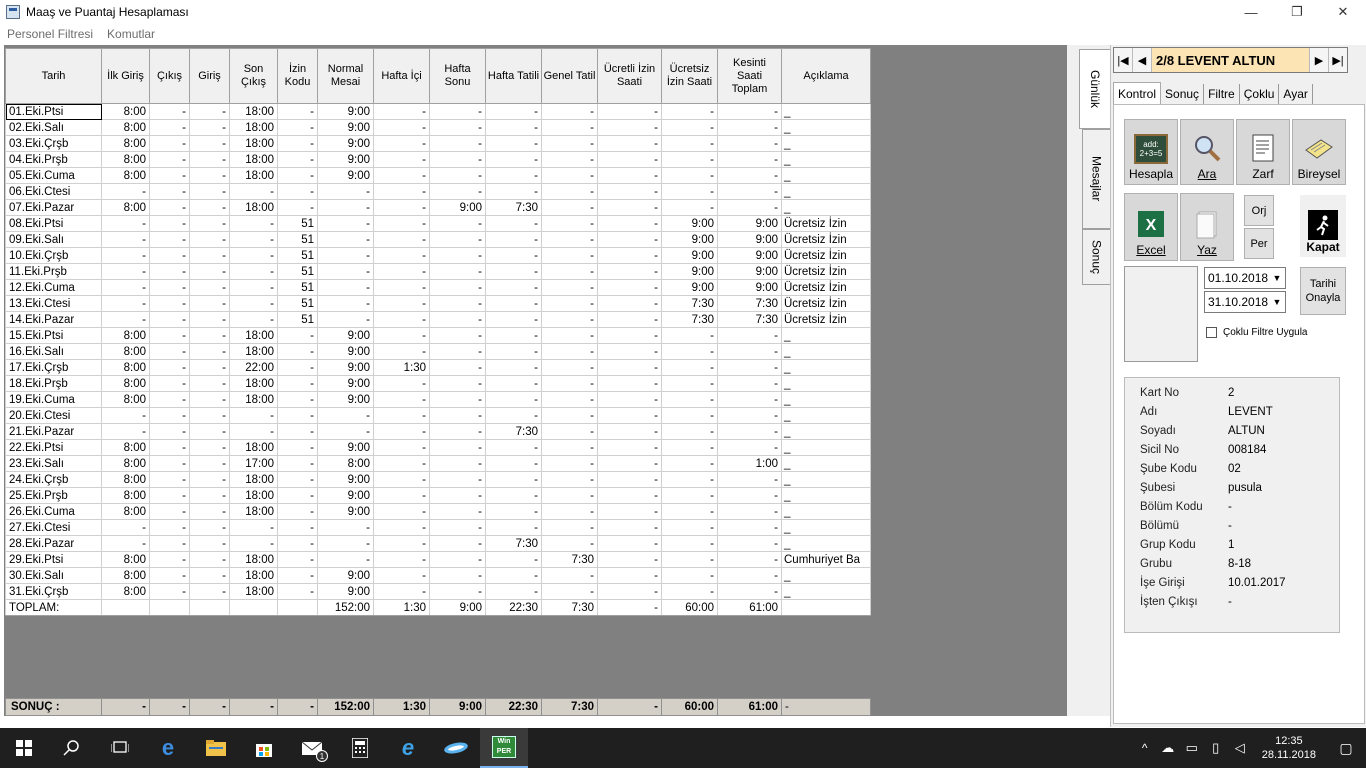 This screenshot has height=768, width=1366. Describe the element at coordinates (408, 748) in the screenshot. I see `internet-explorer-icon: e` at that location.